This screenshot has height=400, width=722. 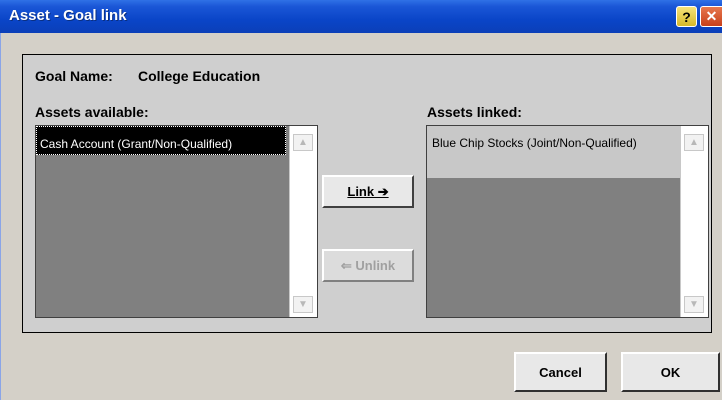 What do you see at coordinates (368, 191) in the screenshot?
I see `link-button: Link ➔` at bounding box center [368, 191].